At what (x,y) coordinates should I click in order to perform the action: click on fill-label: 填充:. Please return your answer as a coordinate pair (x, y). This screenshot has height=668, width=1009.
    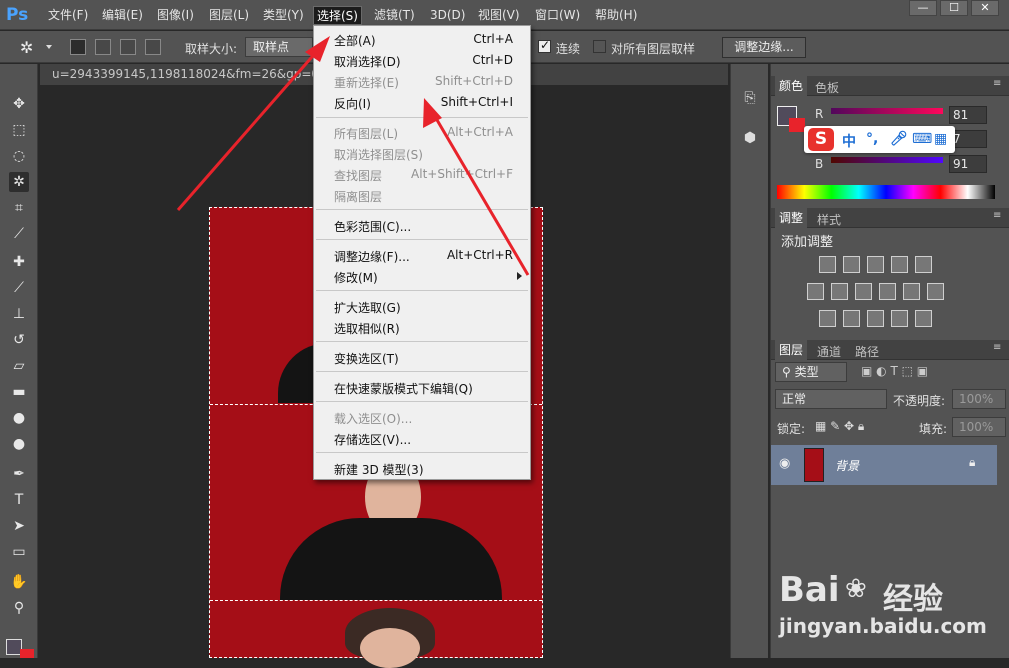
    Looking at the image, I should click on (933, 429).